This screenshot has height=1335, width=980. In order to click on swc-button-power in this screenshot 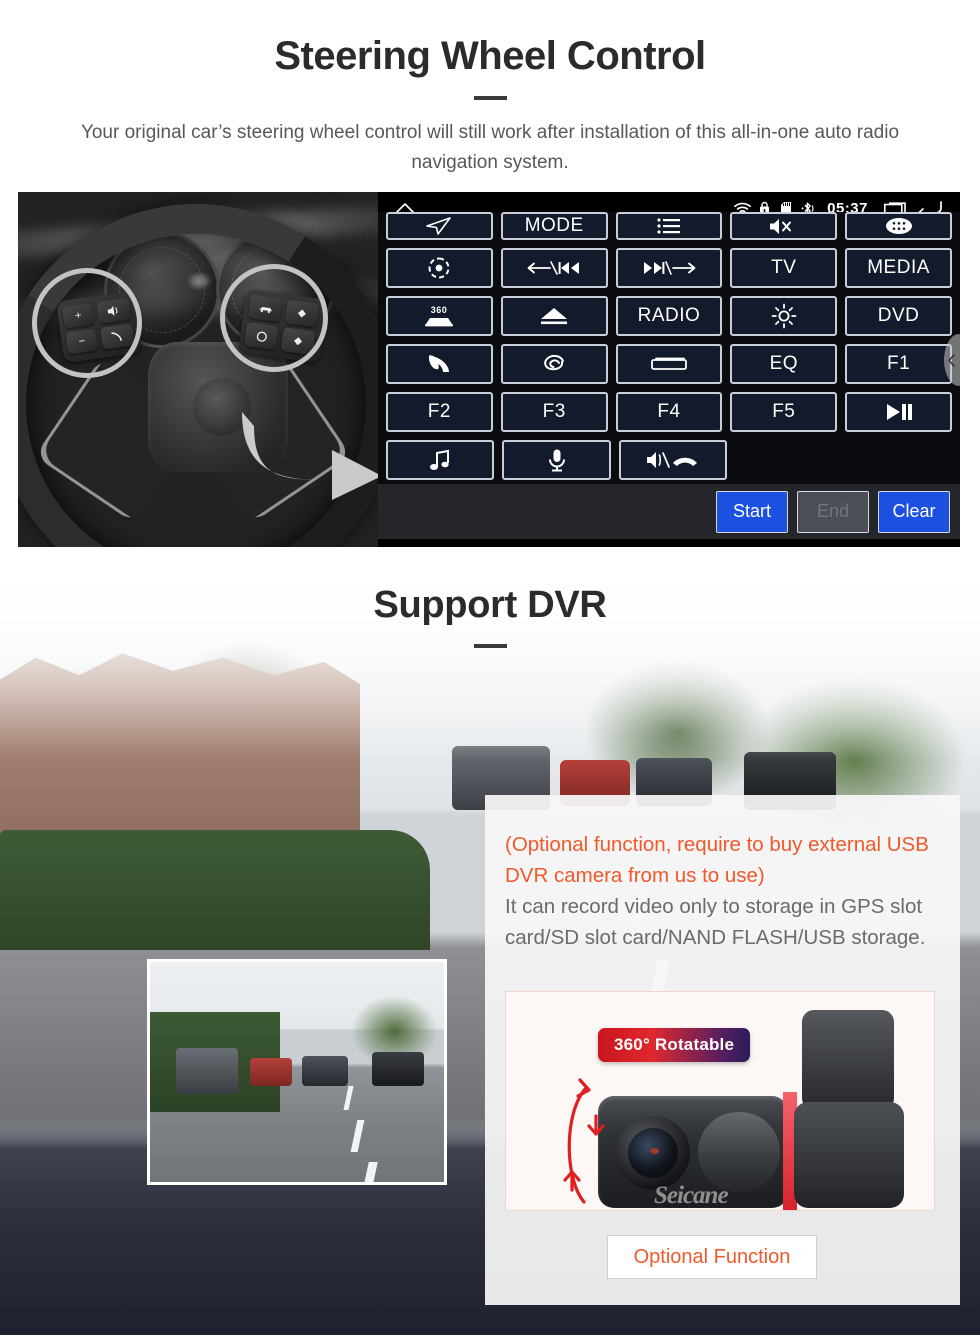, I will do `click(439, 268)`.